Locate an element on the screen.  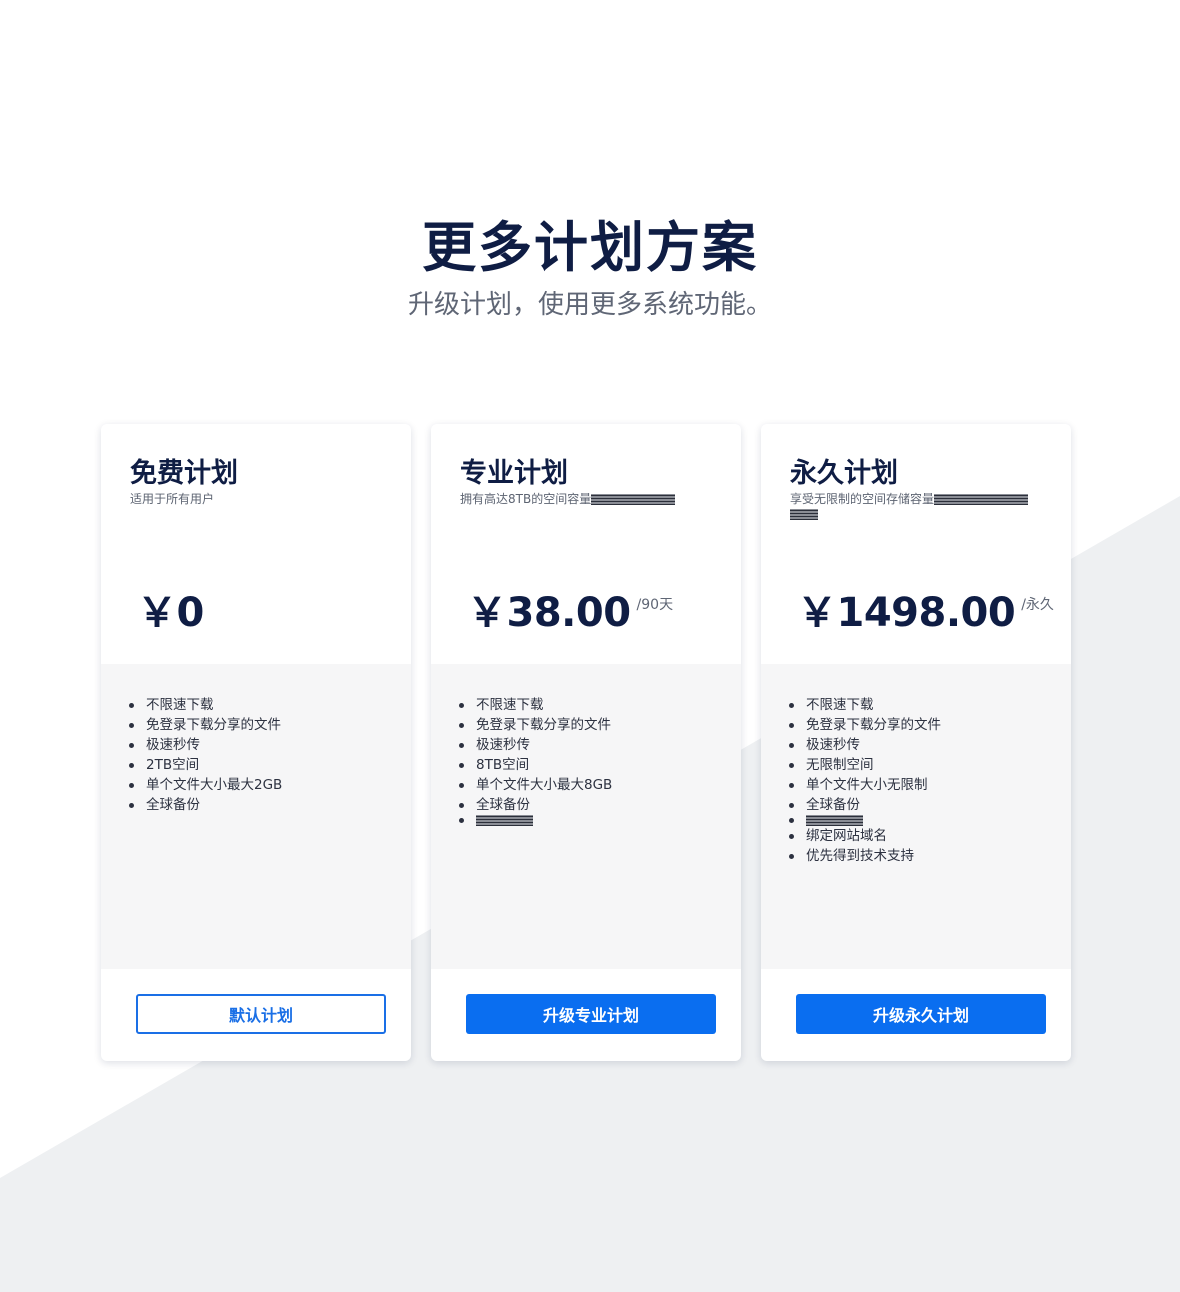
feature-text: 绑定网站域名 is located at coordinates (846, 836).